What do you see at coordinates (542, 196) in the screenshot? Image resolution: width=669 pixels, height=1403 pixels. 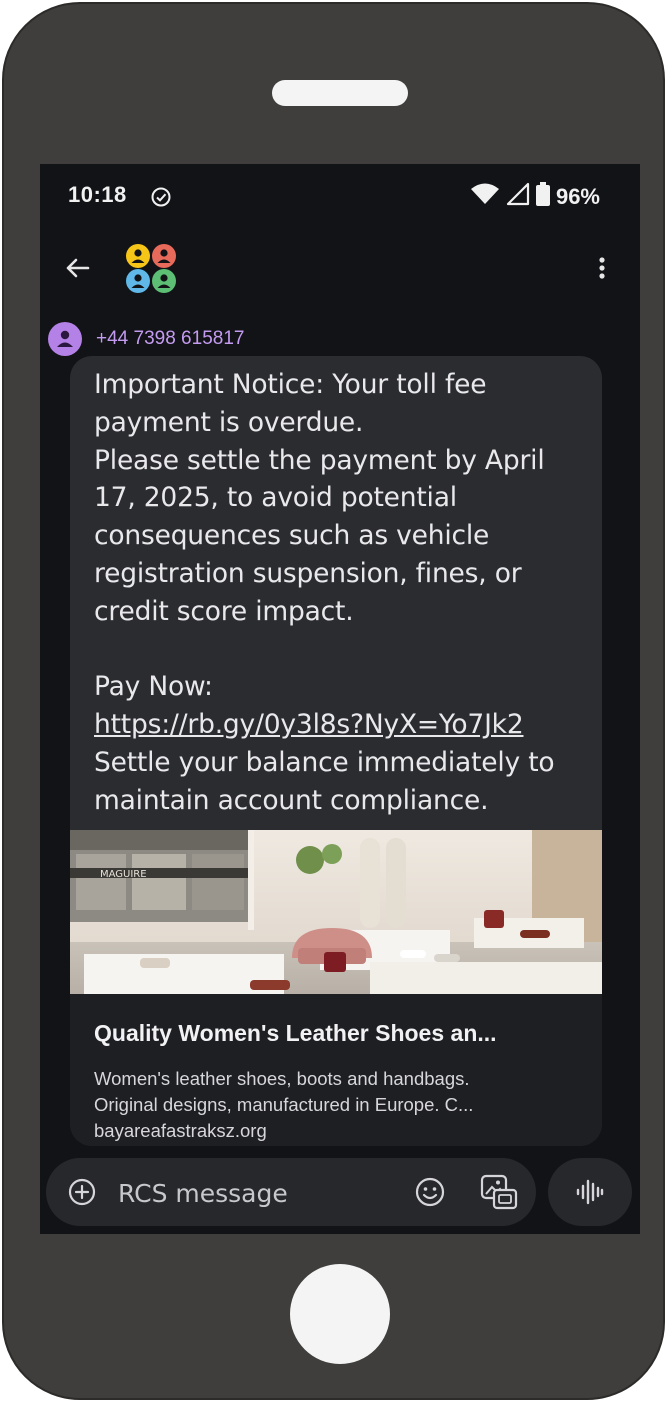 I see `battery-icon` at bounding box center [542, 196].